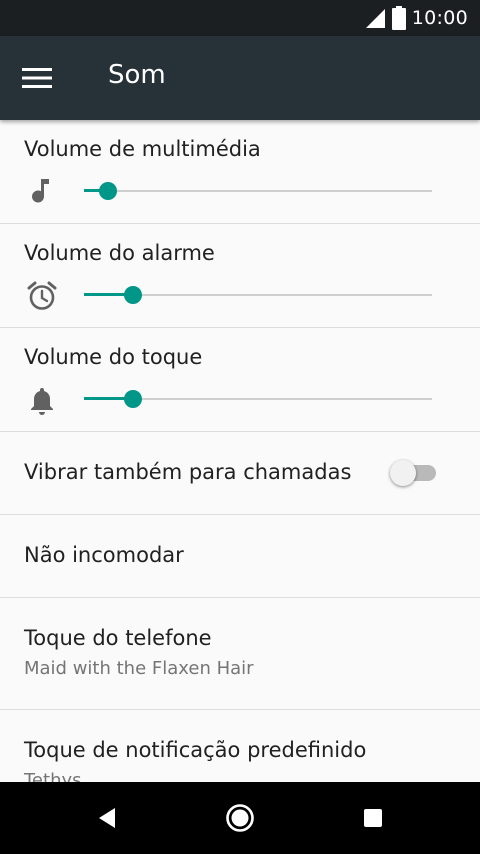 This screenshot has width=480, height=854. What do you see at coordinates (195, 750) in the screenshot?
I see `setting-title: Toque de notificação predefinido` at bounding box center [195, 750].